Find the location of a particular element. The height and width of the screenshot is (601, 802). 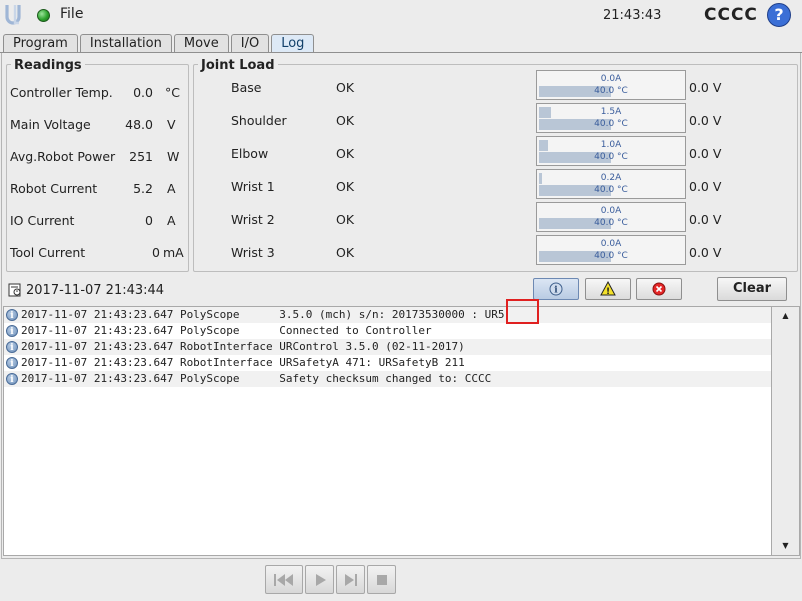

stop-button is located at coordinates (381, 579).